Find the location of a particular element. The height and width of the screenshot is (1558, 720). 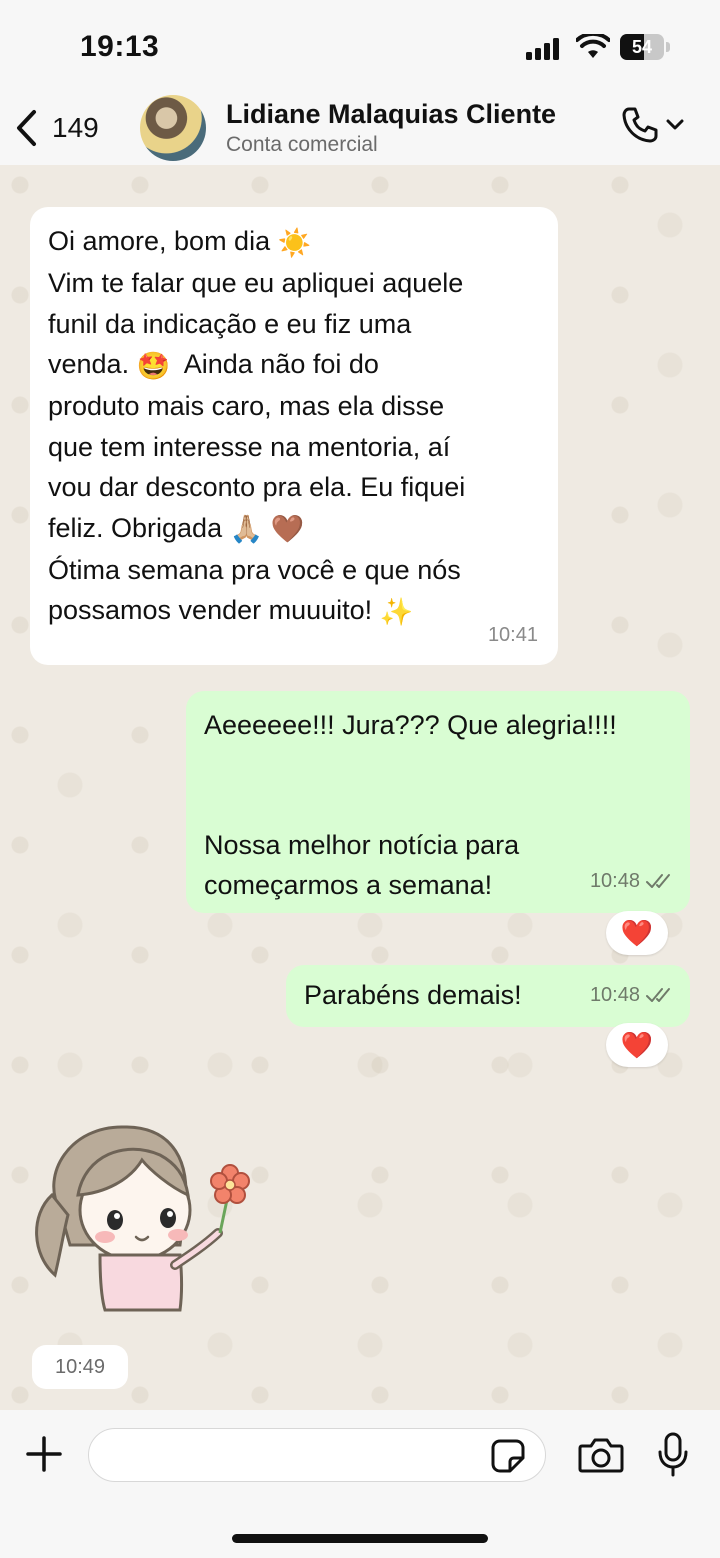

message-line: que tem interesse na mentoria, aí is located at coordinates (249, 446).